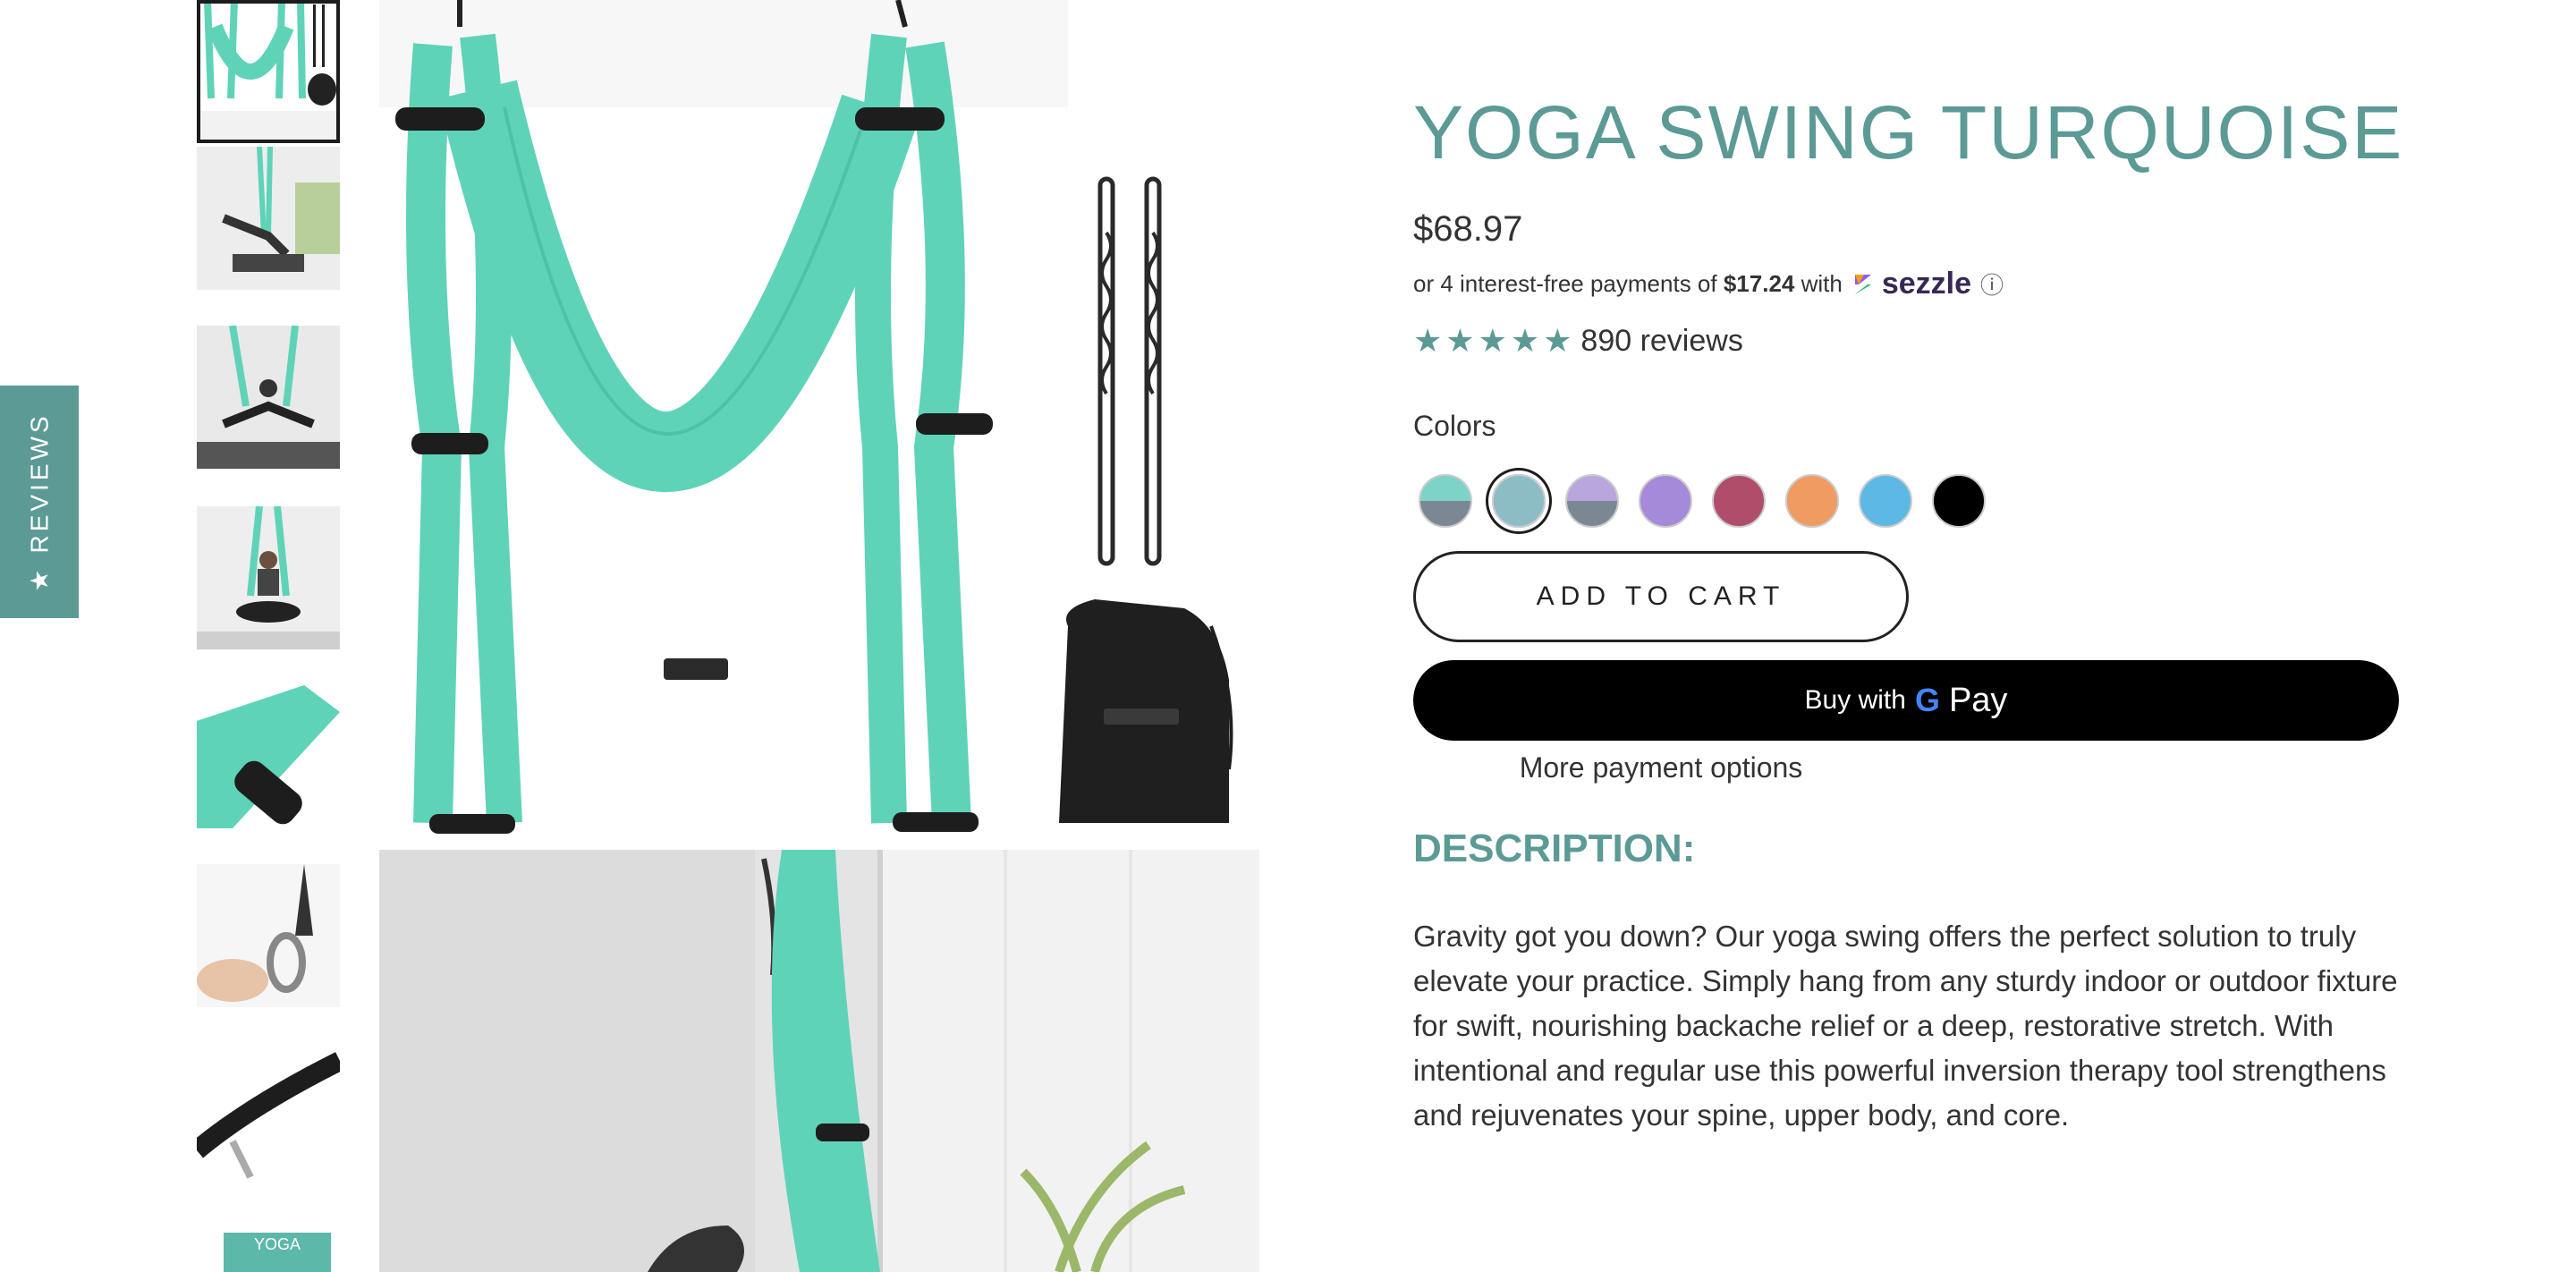  I want to click on google-pay-button: Buy with G Pay, so click(1906, 700).